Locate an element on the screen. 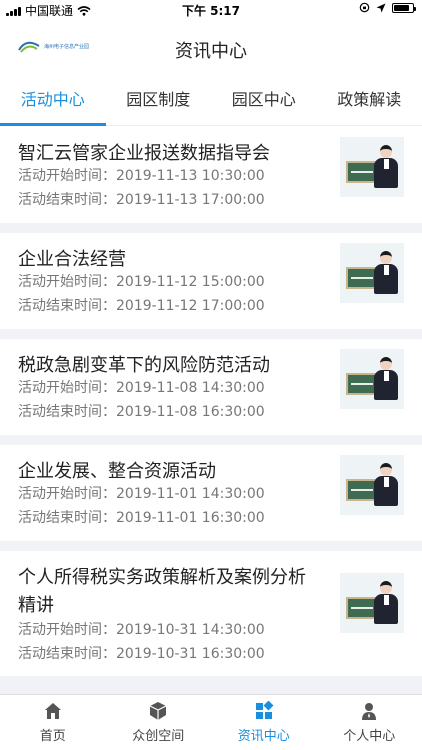 Image resolution: width=422 pixels, height=750 pixels. activity-start: 活动开始时间：2019-11-08 14:30:00 is located at coordinates (141, 387).